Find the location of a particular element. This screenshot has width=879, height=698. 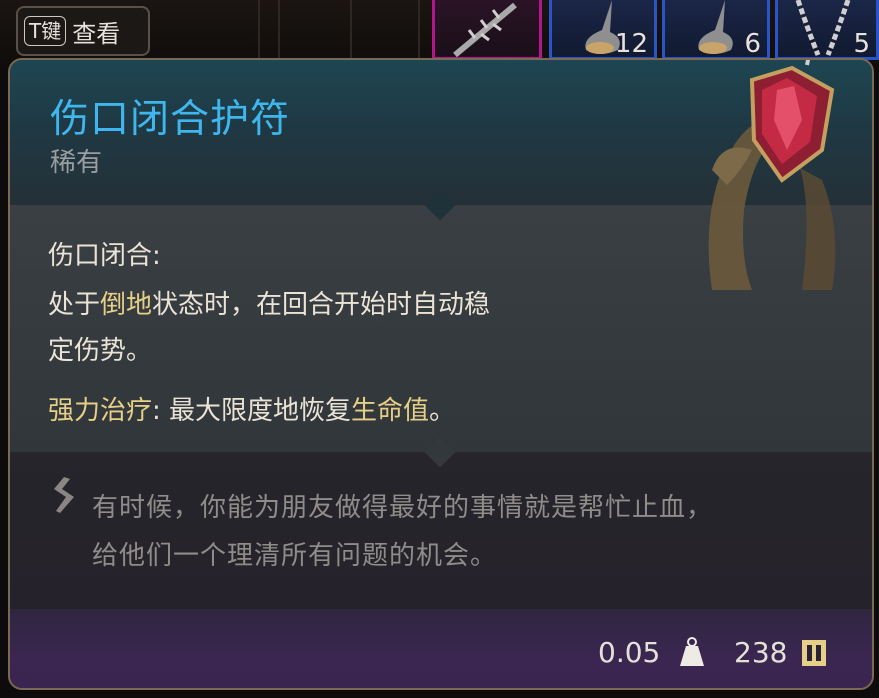

weight-icon is located at coordinates (692, 651).